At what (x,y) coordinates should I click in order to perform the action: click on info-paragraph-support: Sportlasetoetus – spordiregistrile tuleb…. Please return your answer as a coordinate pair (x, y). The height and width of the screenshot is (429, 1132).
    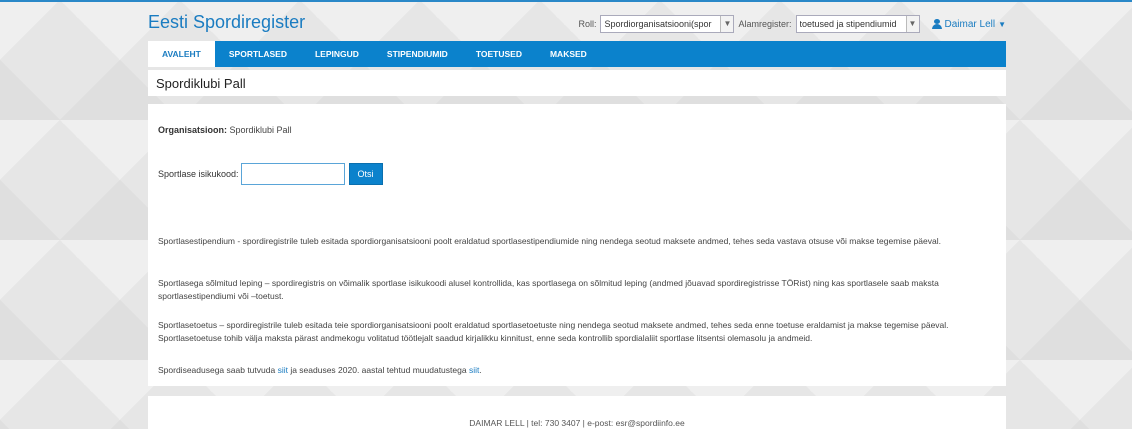
    Looking at the image, I should click on (553, 331).